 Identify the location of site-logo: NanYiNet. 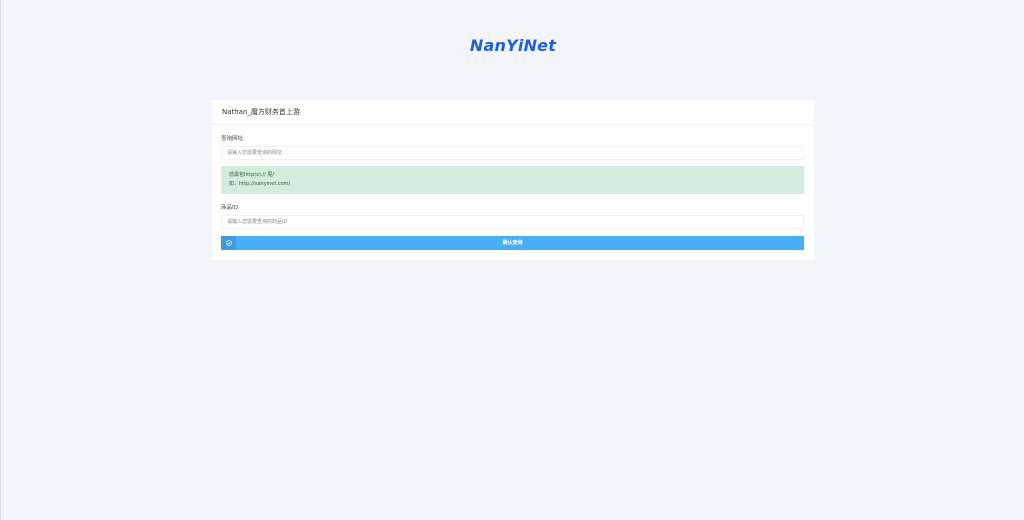
(512, 45).